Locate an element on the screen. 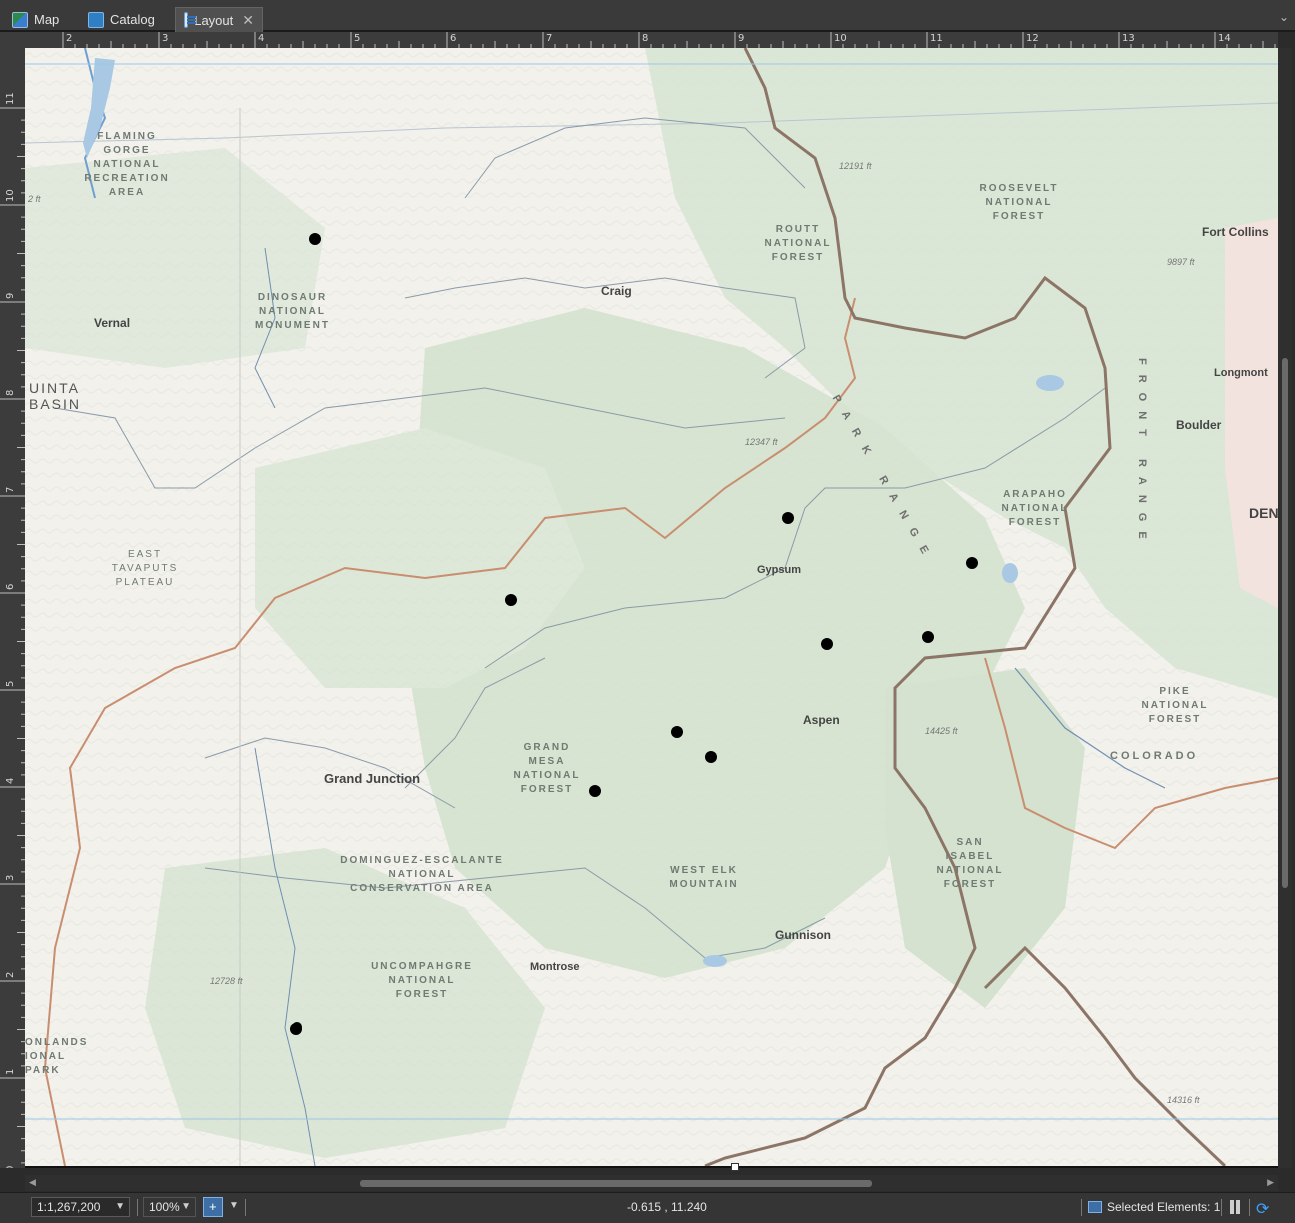 This screenshot has width=1295, height=1223. selected-count: Selected Elements: 1 is located at coordinates (1164, 1207).